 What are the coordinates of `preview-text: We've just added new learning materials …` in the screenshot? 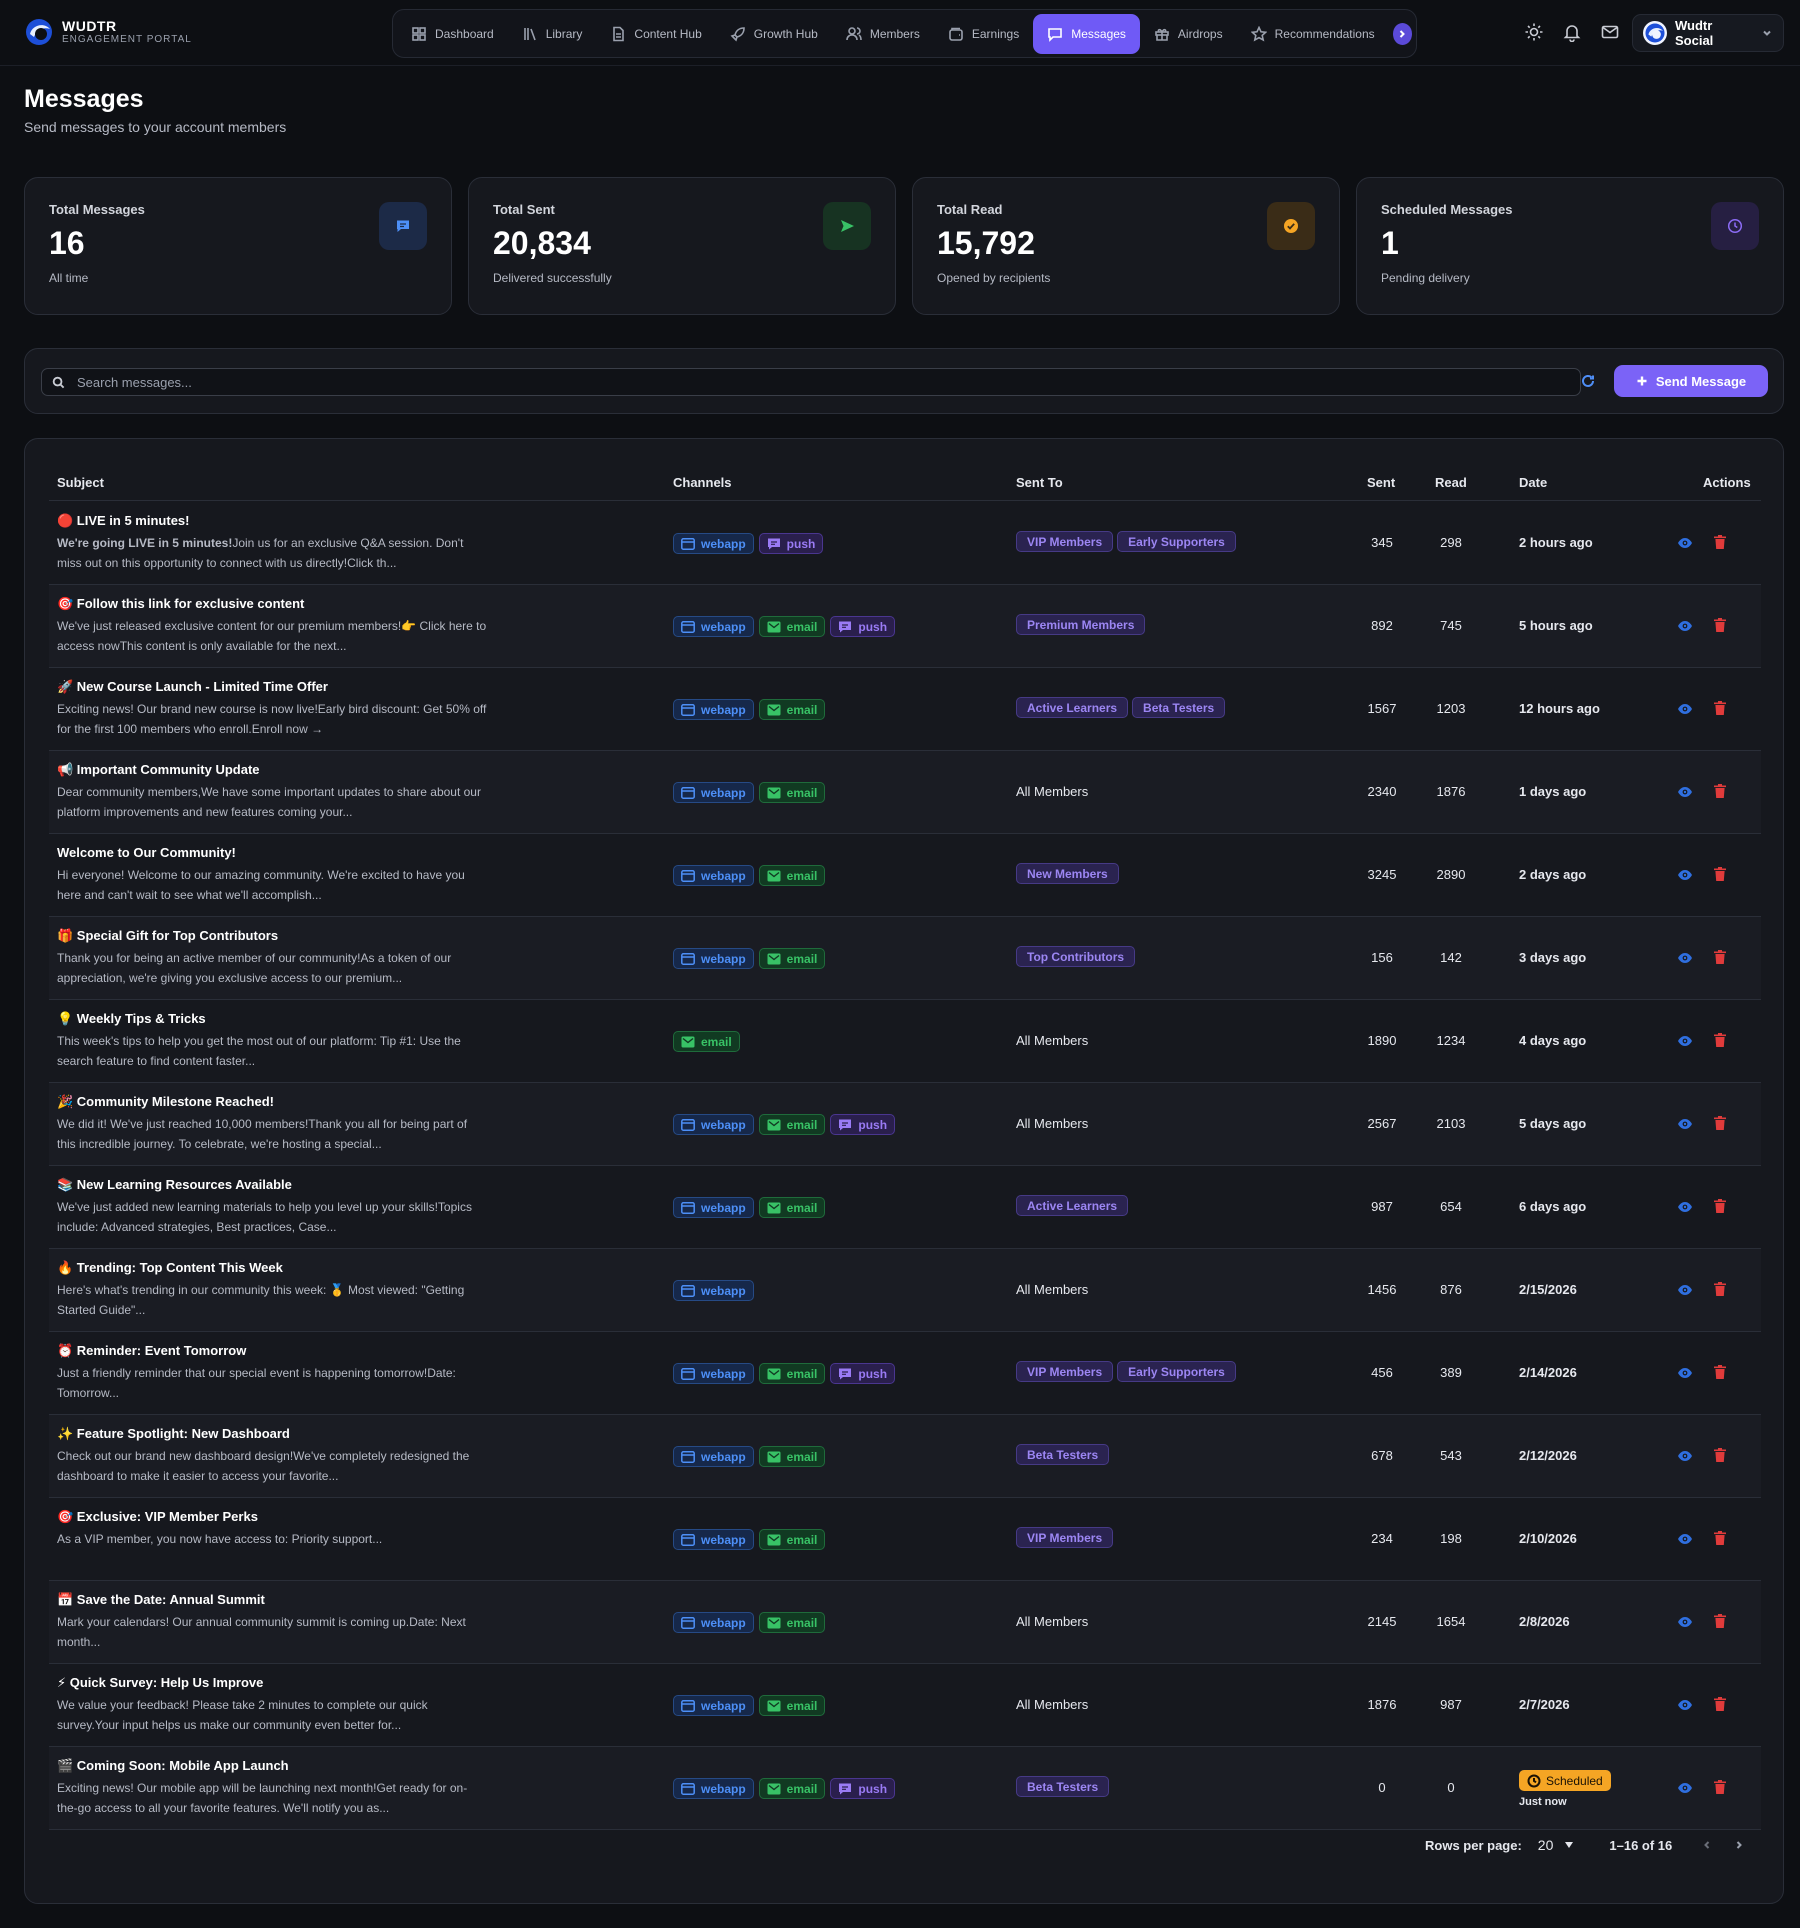 It's located at (264, 1217).